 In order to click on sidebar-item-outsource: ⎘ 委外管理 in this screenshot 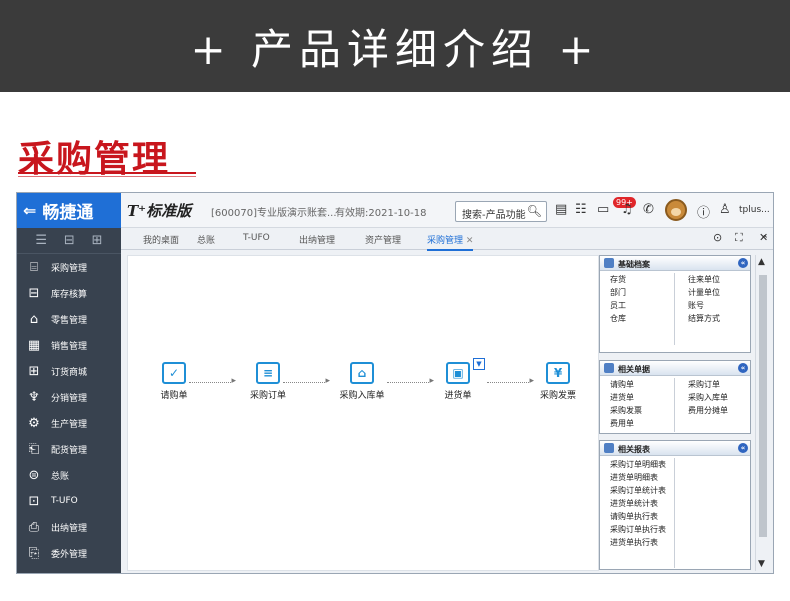, I will do `click(69, 553)`.